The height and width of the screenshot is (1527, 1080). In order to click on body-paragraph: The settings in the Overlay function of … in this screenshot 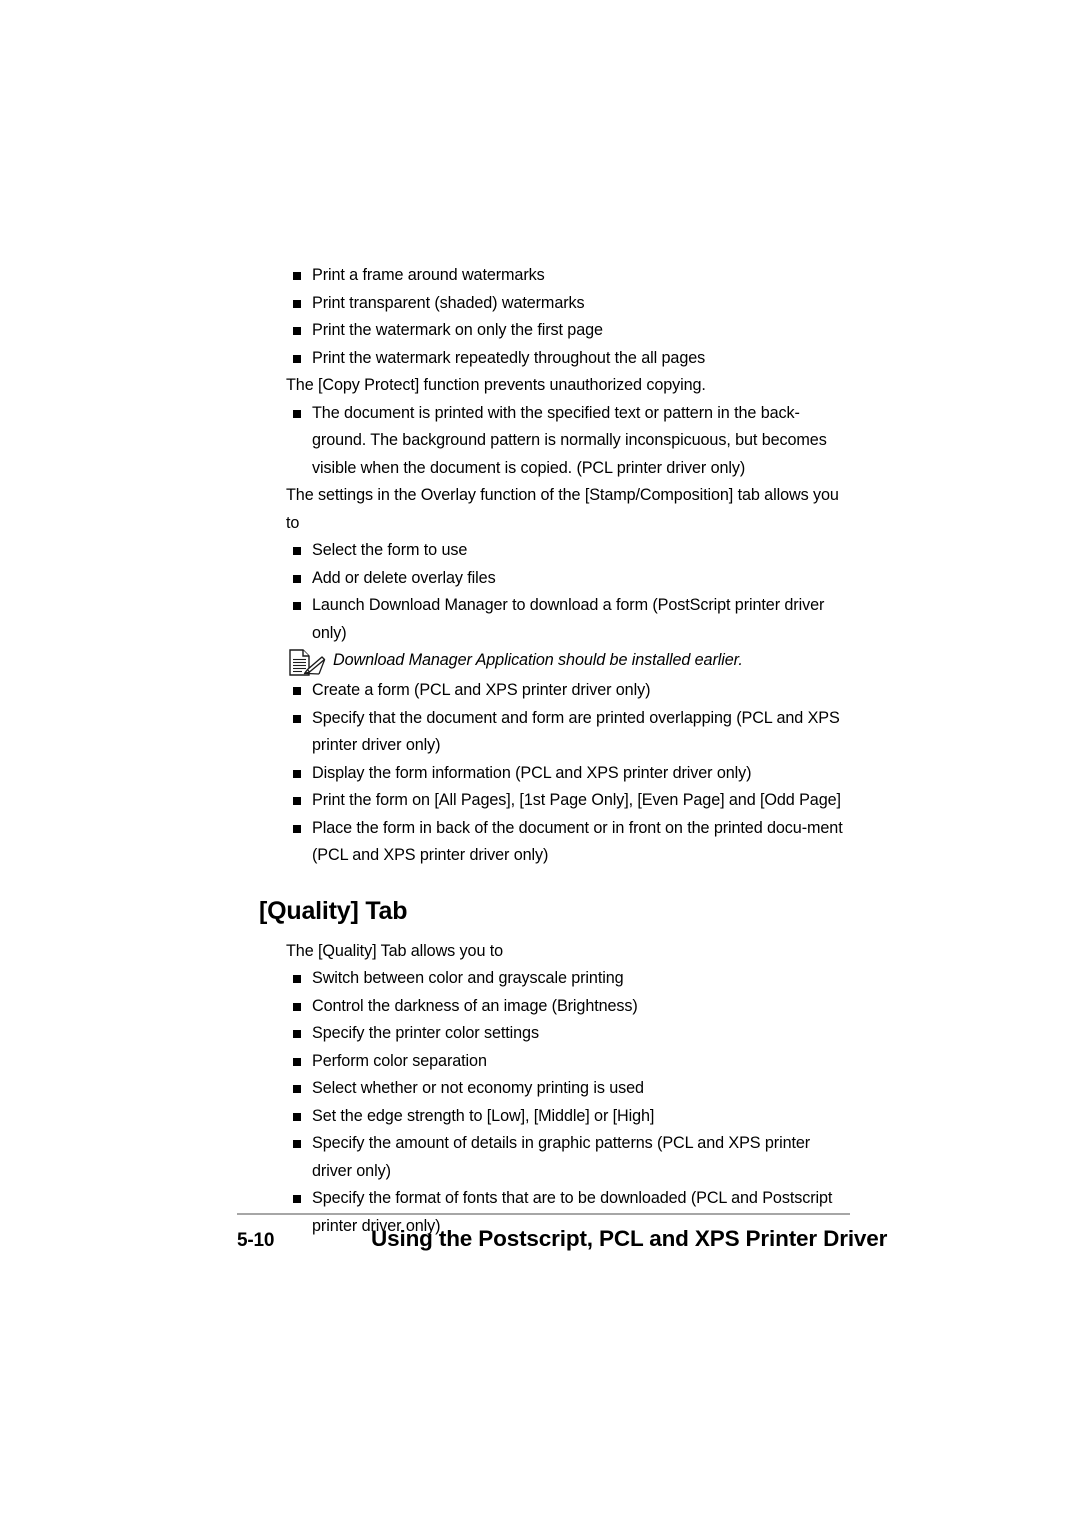, I will do `click(562, 509)`.